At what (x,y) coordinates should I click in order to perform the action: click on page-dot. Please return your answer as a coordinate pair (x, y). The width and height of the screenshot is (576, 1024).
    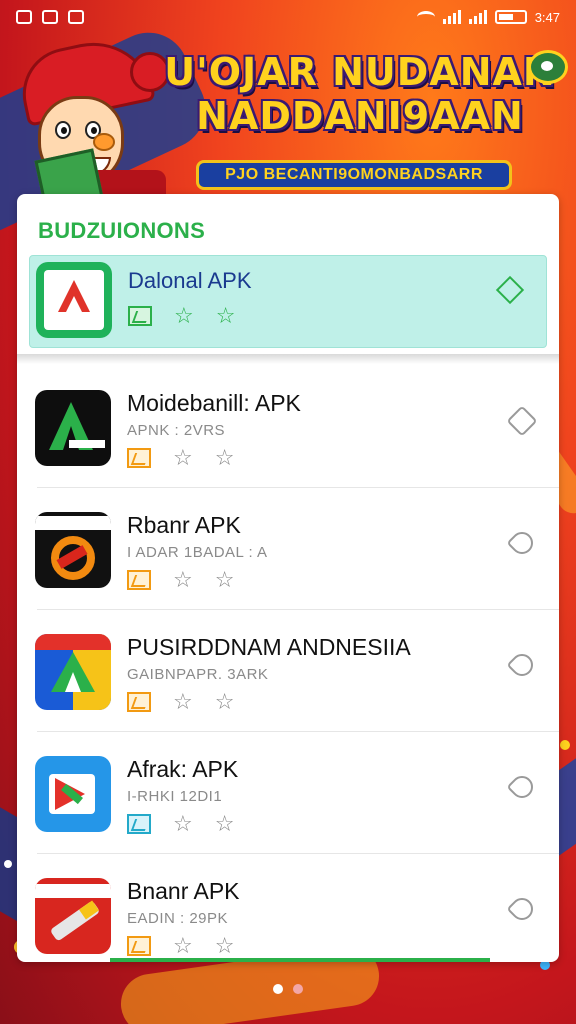
    Looking at the image, I should click on (298, 989).